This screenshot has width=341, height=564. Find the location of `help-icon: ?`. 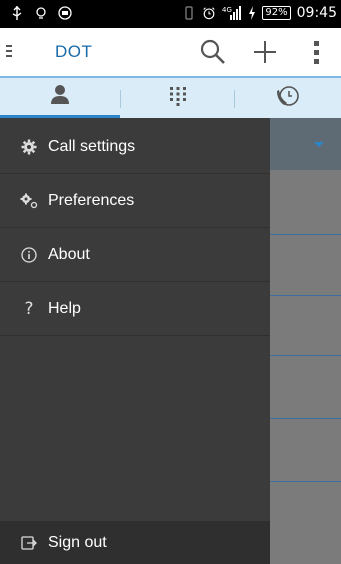

help-icon: ? is located at coordinates (29, 308).